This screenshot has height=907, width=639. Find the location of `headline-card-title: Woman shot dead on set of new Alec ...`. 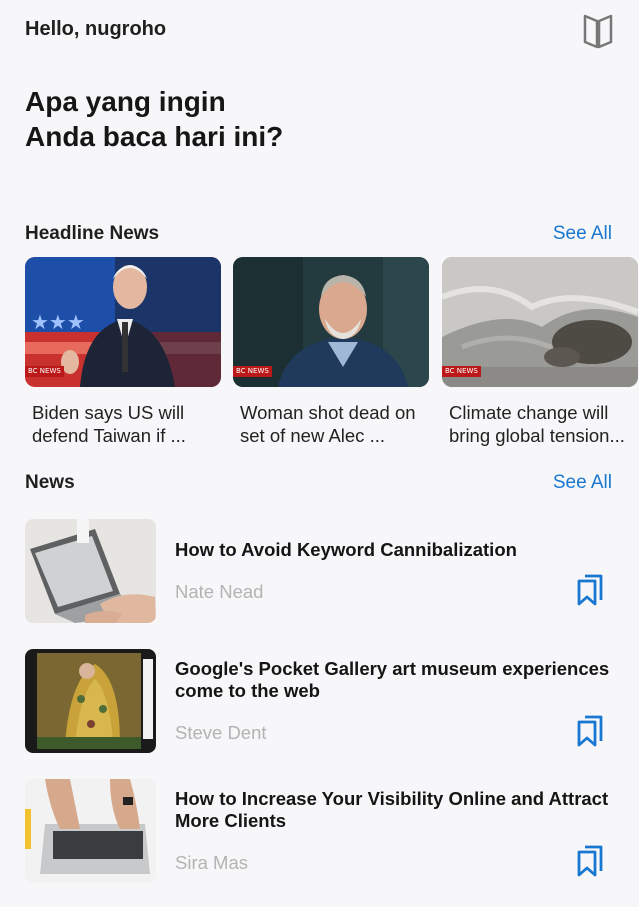

headline-card-title: Woman shot dead on set of new Alec ... is located at coordinates (333, 424).